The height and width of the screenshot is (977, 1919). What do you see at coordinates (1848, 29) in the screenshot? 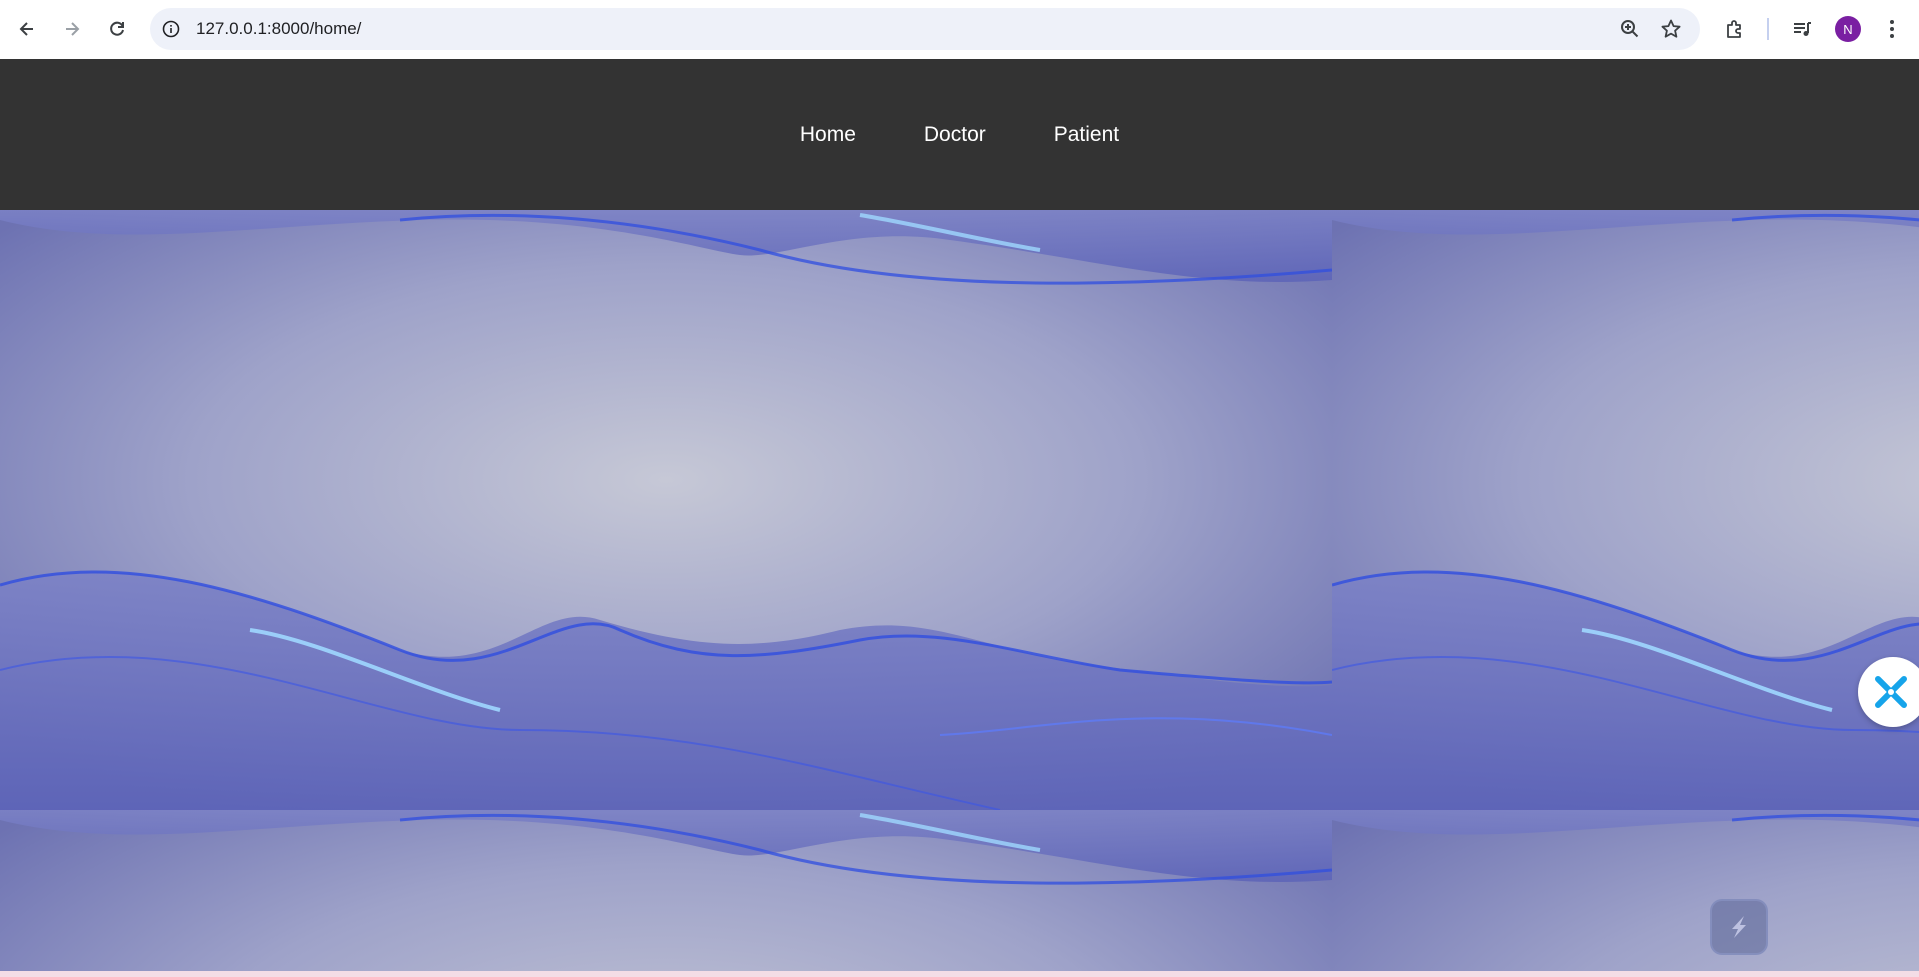
I see `profile-avatar: N` at bounding box center [1848, 29].